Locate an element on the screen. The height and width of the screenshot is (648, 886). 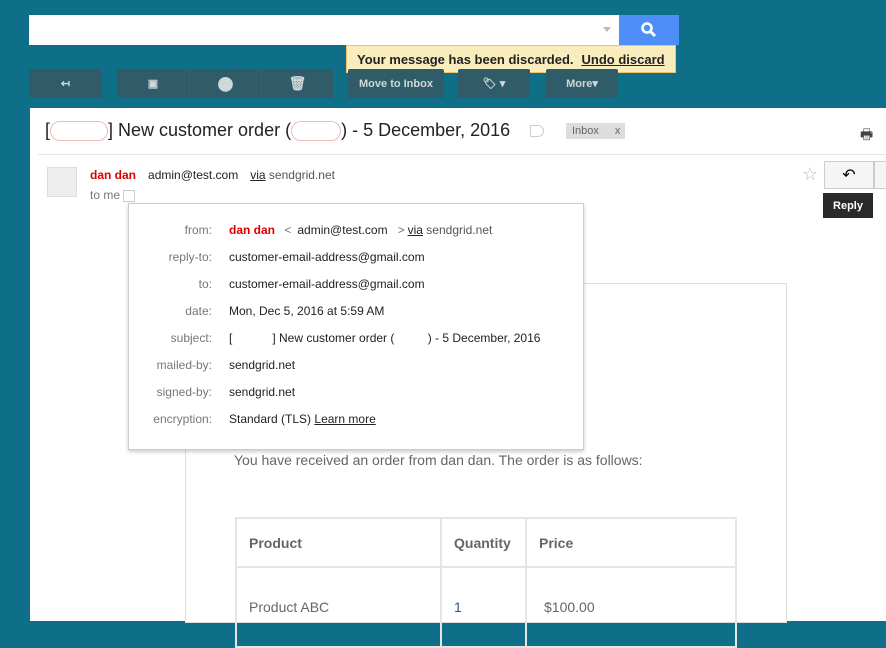
divider is located at coordinates (462, 154).